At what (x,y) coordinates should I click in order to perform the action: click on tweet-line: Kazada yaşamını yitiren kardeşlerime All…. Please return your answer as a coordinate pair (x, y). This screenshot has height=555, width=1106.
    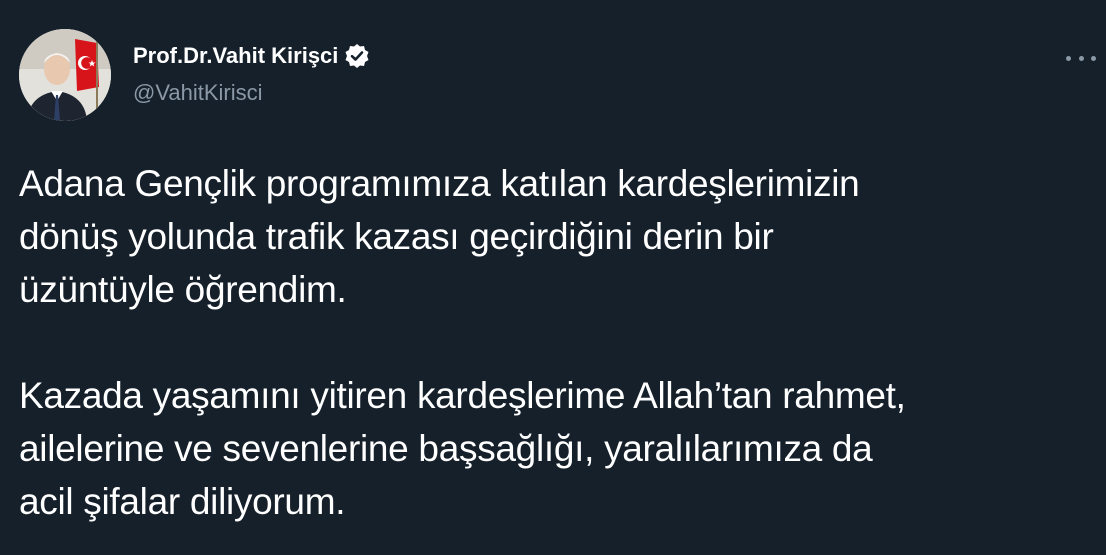
    Looking at the image, I should click on (462, 395).